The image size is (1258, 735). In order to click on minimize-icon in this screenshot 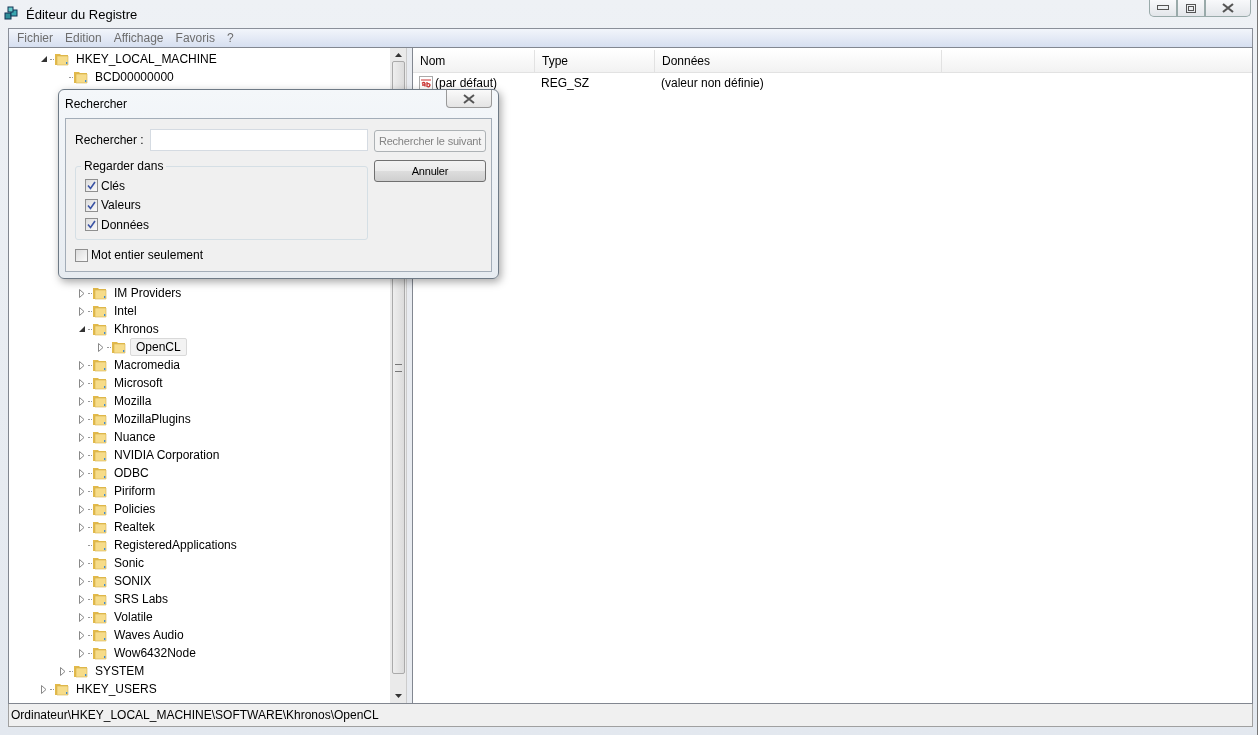, I will do `click(1163, 8)`.